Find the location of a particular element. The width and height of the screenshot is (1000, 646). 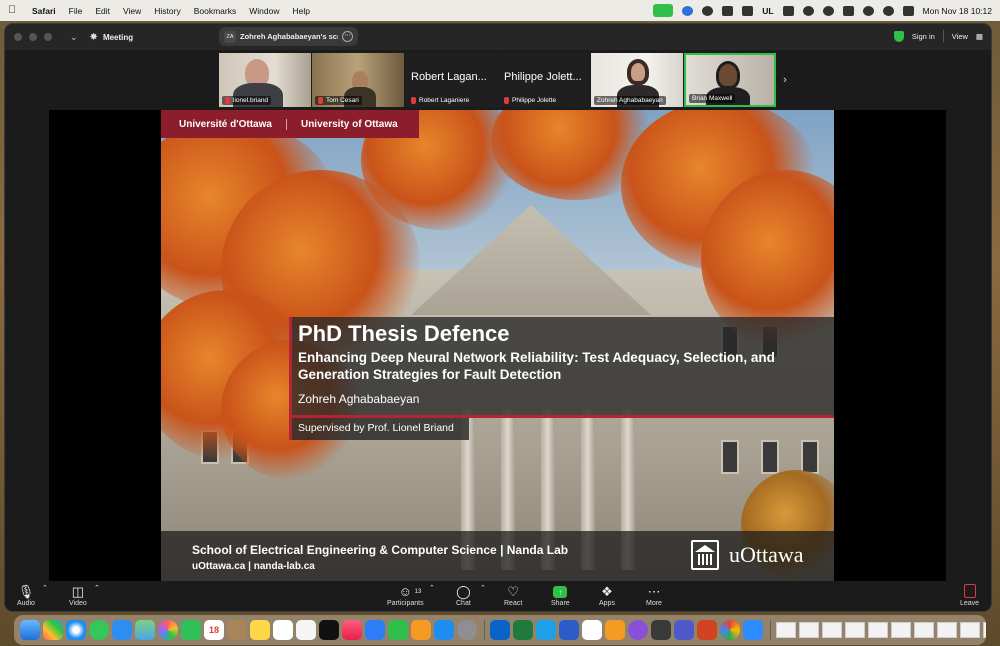

chat-options-caret-icon: ⌃ is located at coordinates (483, 588).